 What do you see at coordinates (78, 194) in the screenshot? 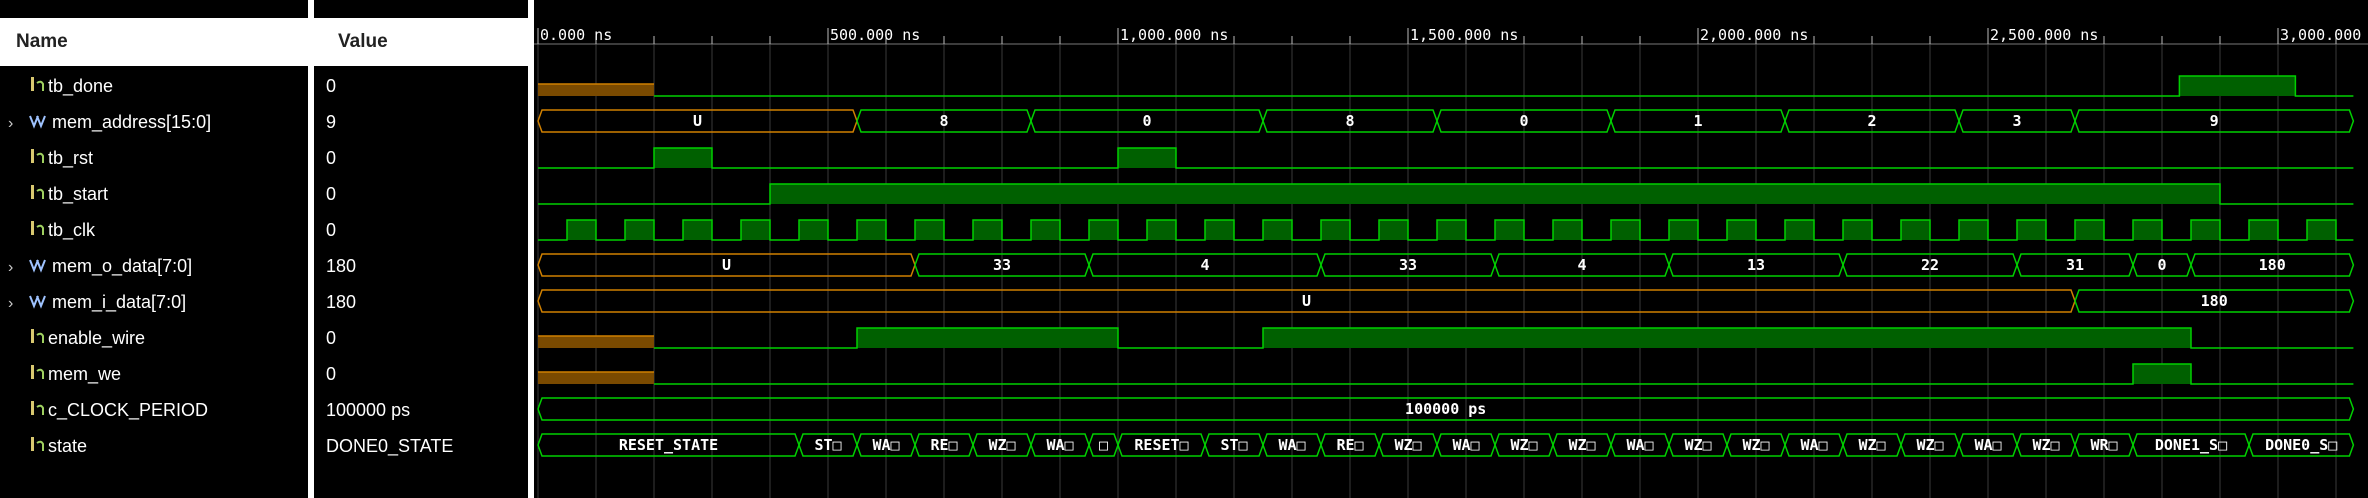
I see `signal-name: tb_start` at bounding box center [78, 194].